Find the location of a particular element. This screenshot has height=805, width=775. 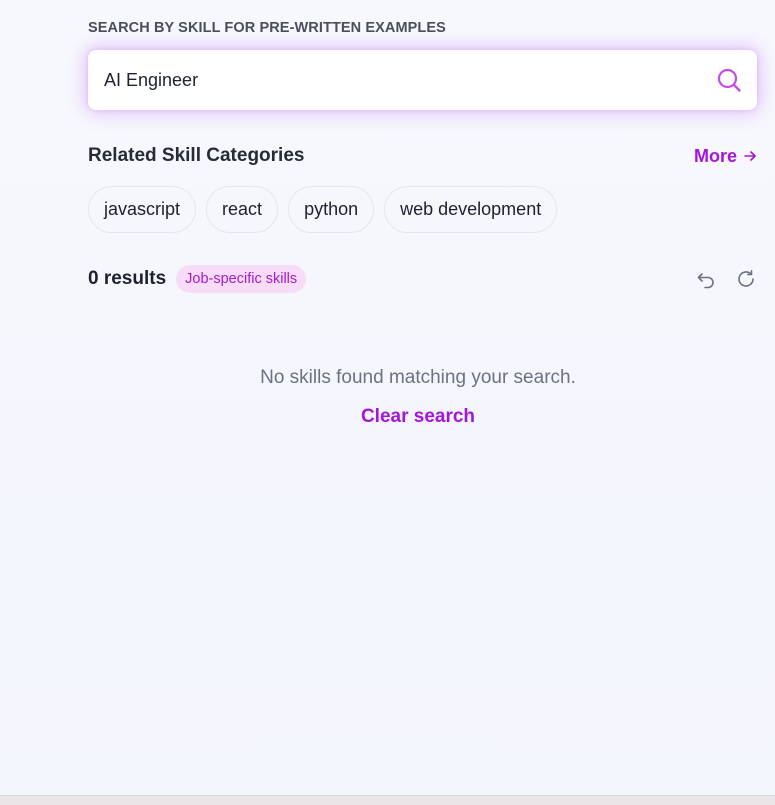

undo-icon is located at coordinates (705, 281).